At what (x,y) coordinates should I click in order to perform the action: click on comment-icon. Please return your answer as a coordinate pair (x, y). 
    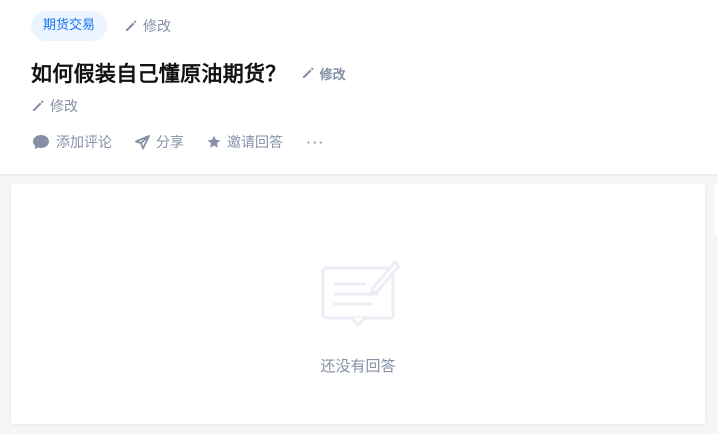
    Looking at the image, I should click on (41, 142).